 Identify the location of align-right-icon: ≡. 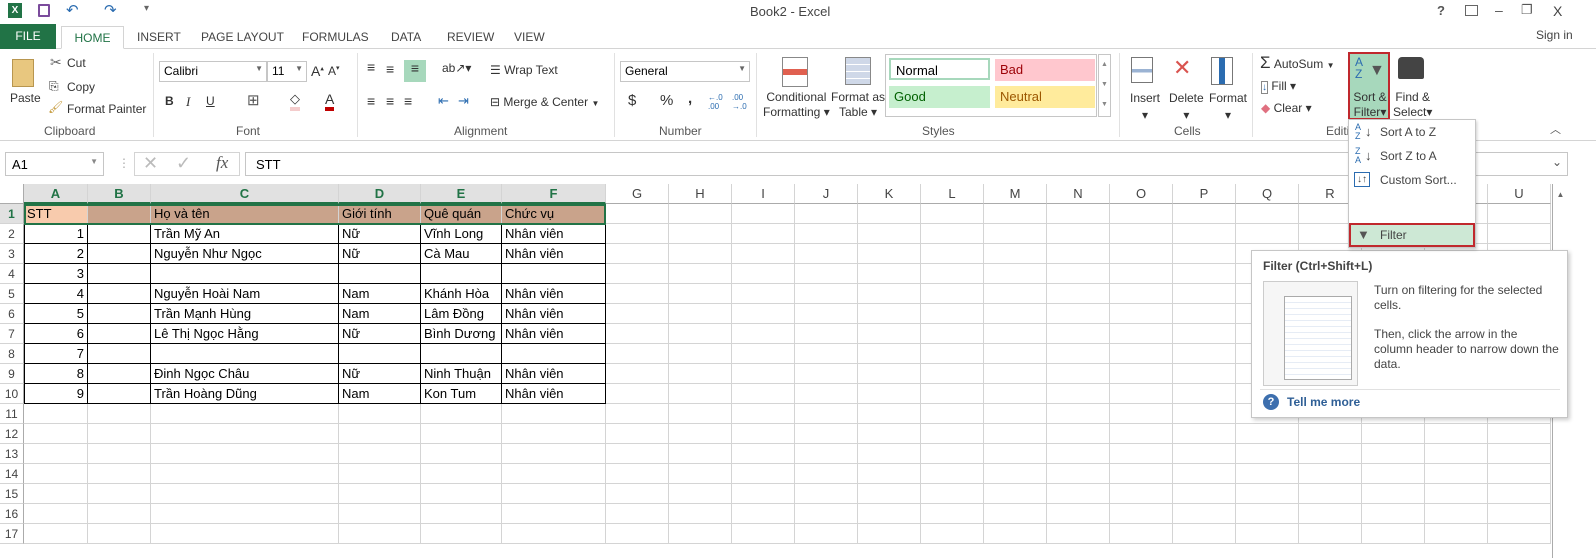
(408, 101).